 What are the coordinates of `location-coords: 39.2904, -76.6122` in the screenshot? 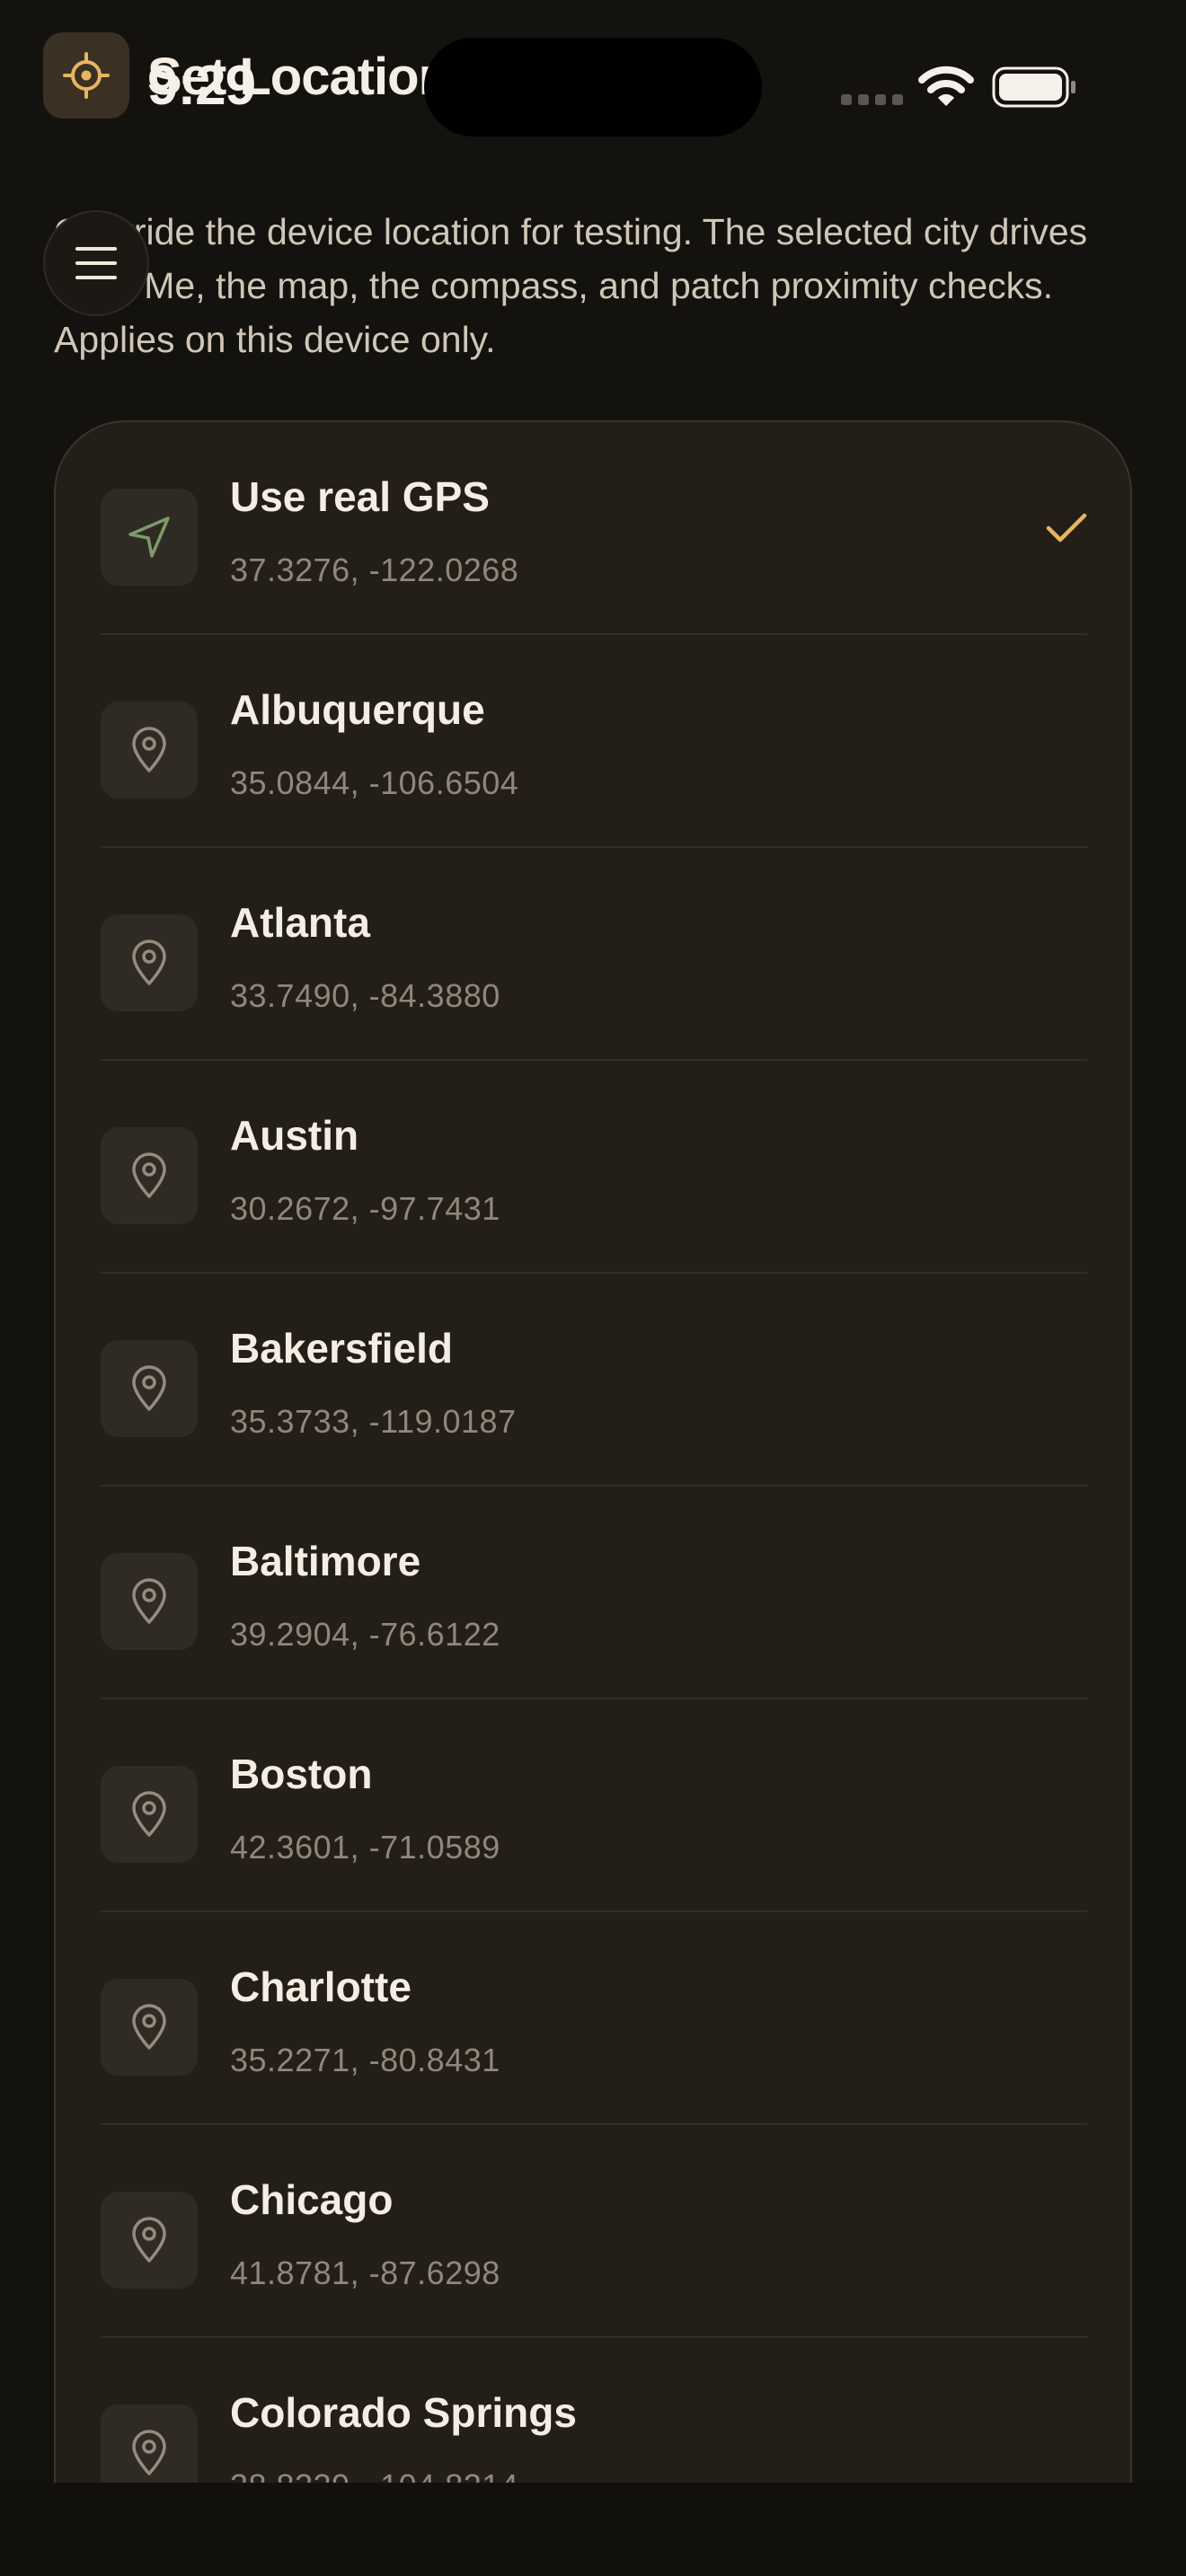 It's located at (365, 1634).